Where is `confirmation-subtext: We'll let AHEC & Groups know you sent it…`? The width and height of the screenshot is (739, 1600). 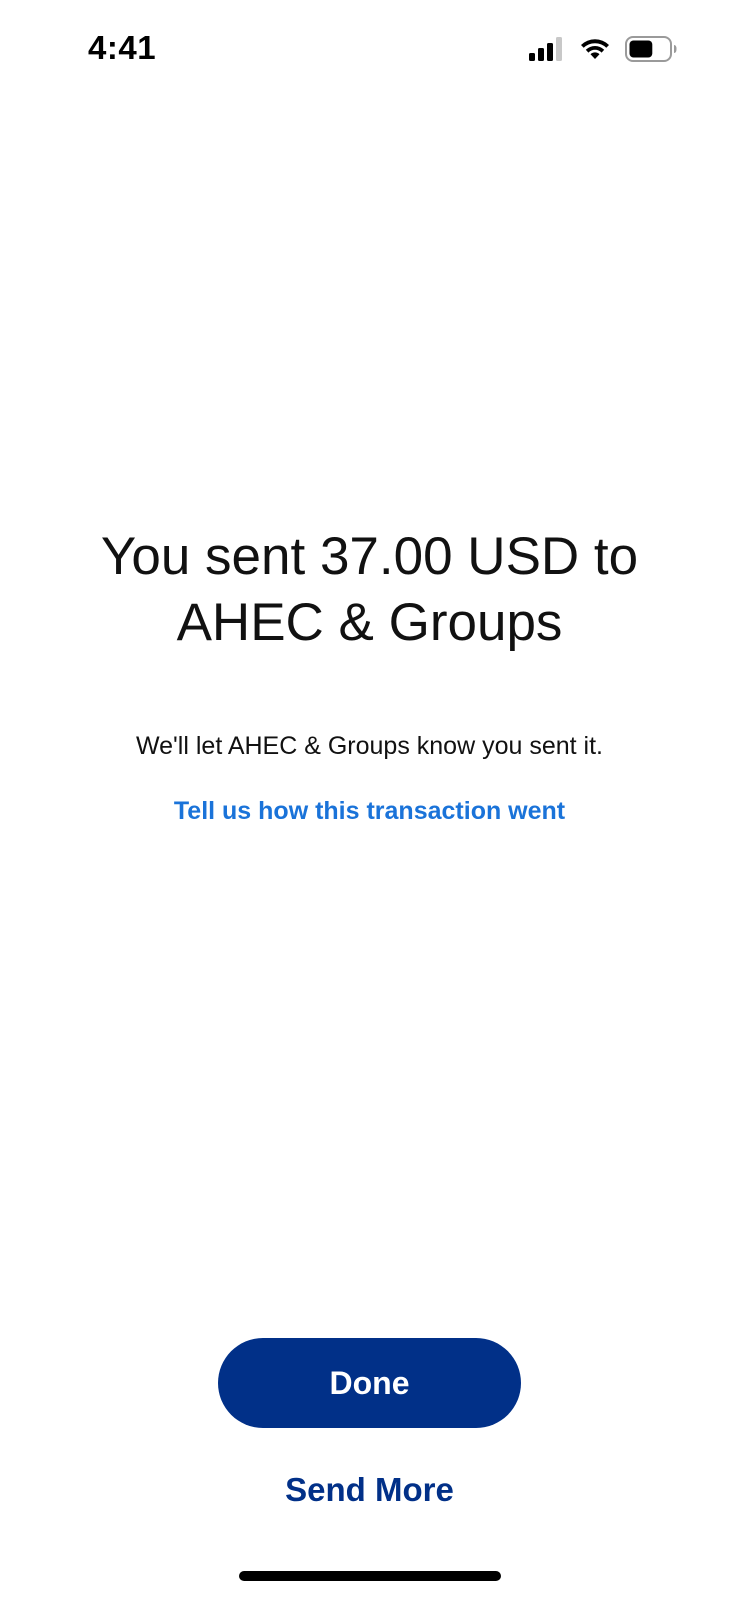
confirmation-subtext: We'll let AHEC & Groups know you sent it… is located at coordinates (369, 746).